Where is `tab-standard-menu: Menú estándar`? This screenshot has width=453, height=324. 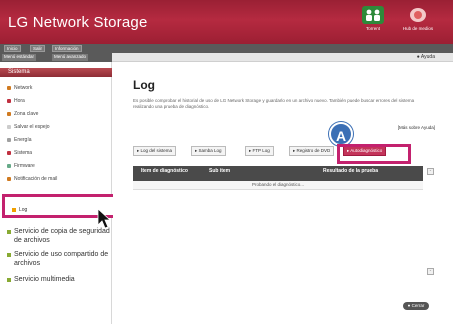
tab-standard-menu: Menú estándar is located at coordinates (19, 57).